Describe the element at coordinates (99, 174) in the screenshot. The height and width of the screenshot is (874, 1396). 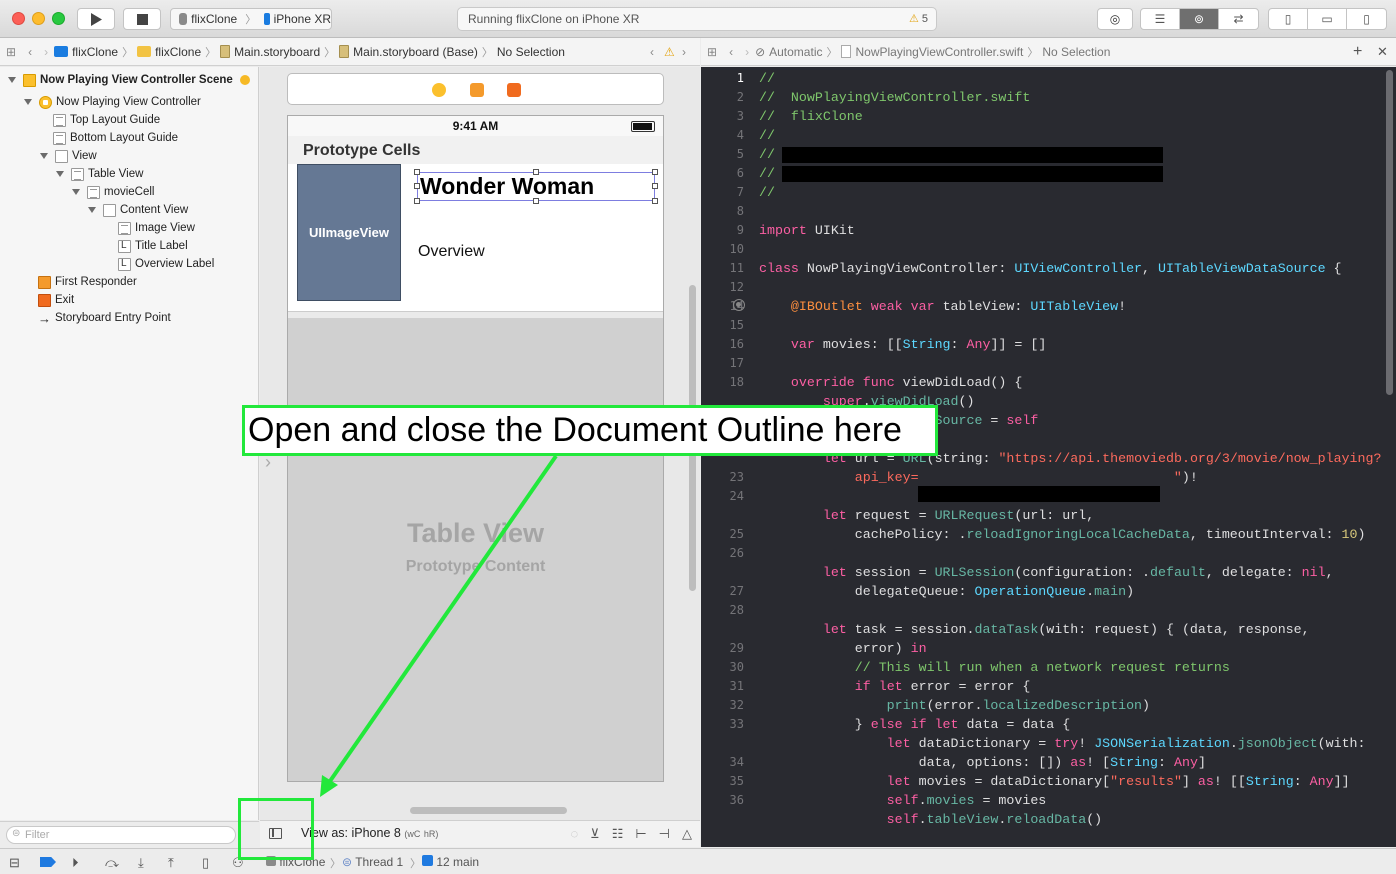
I see `outline-item-table-view: Table View` at that location.